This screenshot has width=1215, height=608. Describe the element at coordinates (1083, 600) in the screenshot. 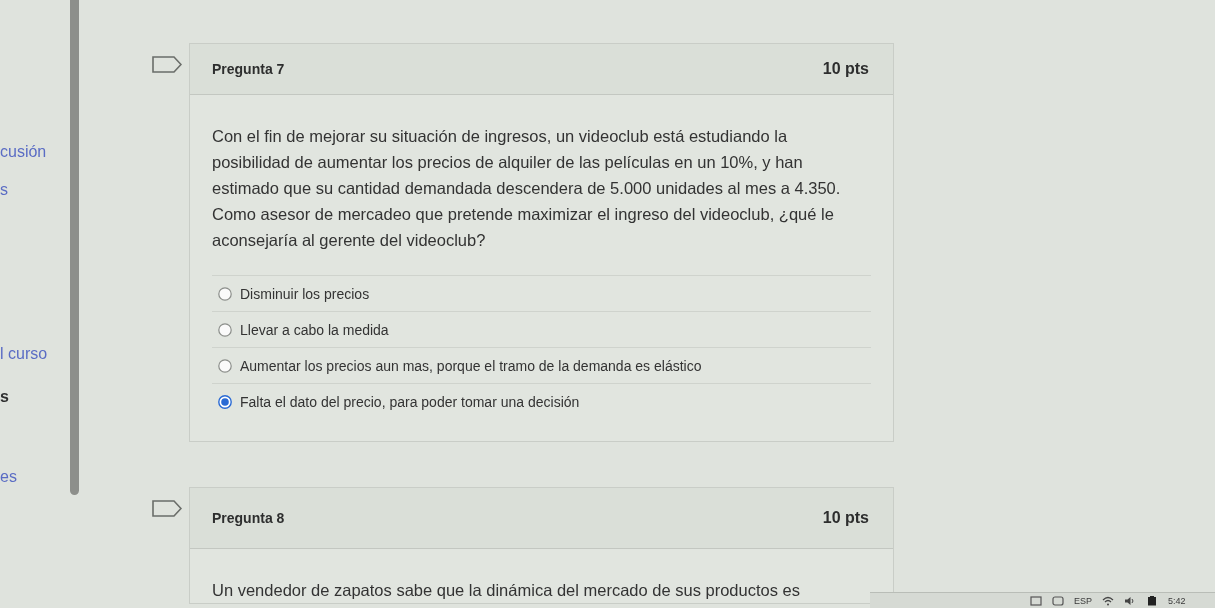

I see `language-indicator: ESP` at that location.